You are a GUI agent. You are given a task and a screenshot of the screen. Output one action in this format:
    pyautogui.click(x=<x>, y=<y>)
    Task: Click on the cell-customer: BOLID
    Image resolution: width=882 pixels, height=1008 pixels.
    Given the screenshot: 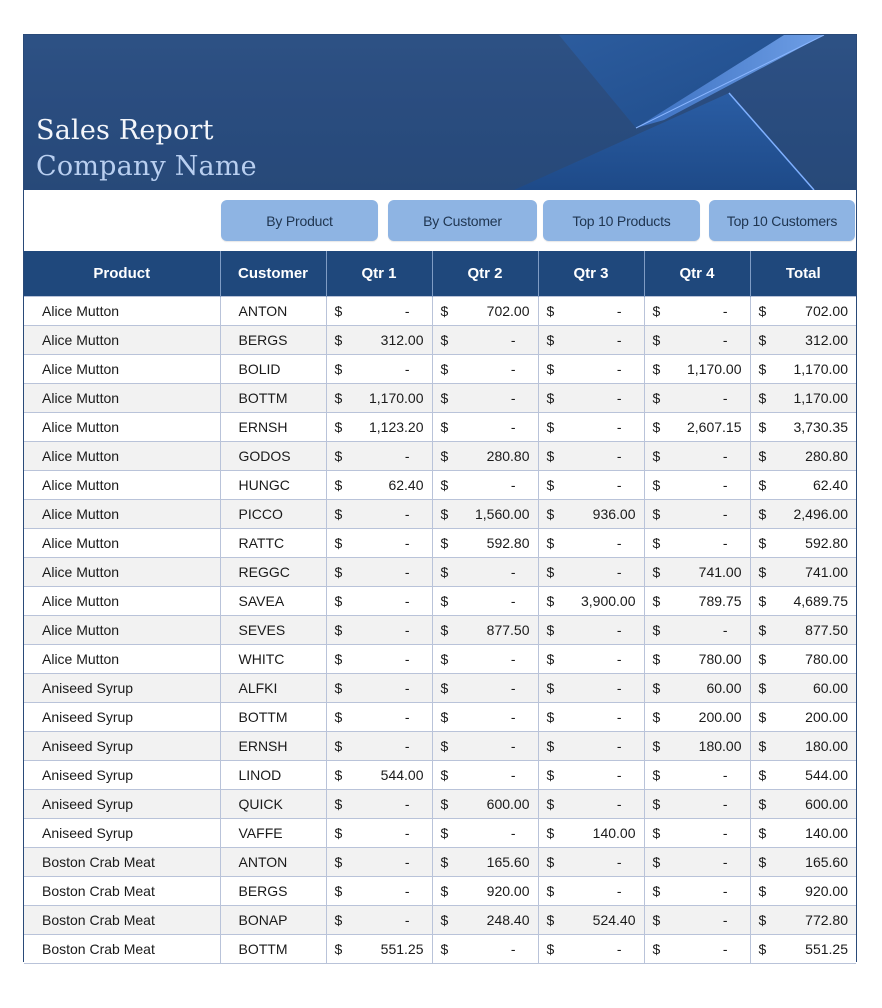 What is the action you would take?
    pyautogui.click(x=273, y=369)
    